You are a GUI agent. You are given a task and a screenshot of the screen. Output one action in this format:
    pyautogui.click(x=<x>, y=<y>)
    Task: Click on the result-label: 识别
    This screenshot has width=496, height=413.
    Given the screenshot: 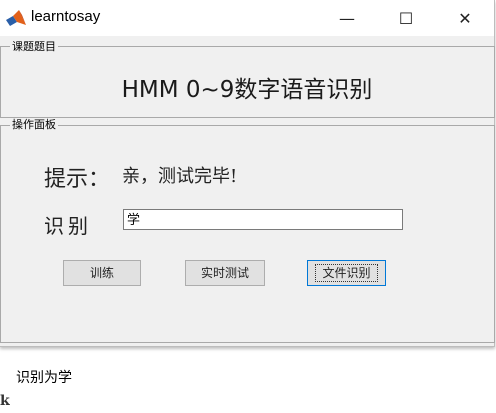 What is the action you would take?
    pyautogui.click(x=68, y=226)
    